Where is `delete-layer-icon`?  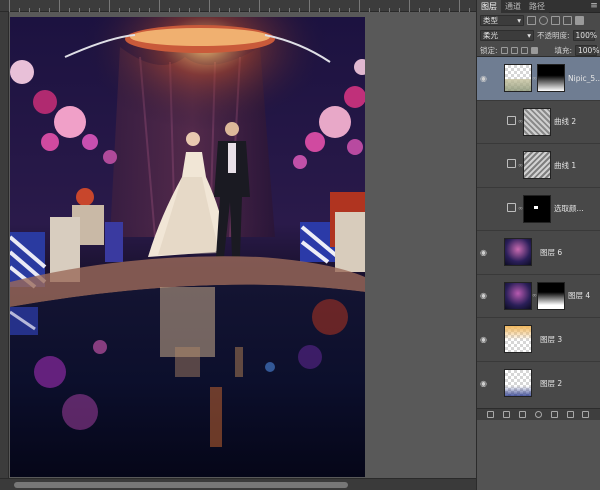
delete-layer-icon is located at coordinates (586, 414).